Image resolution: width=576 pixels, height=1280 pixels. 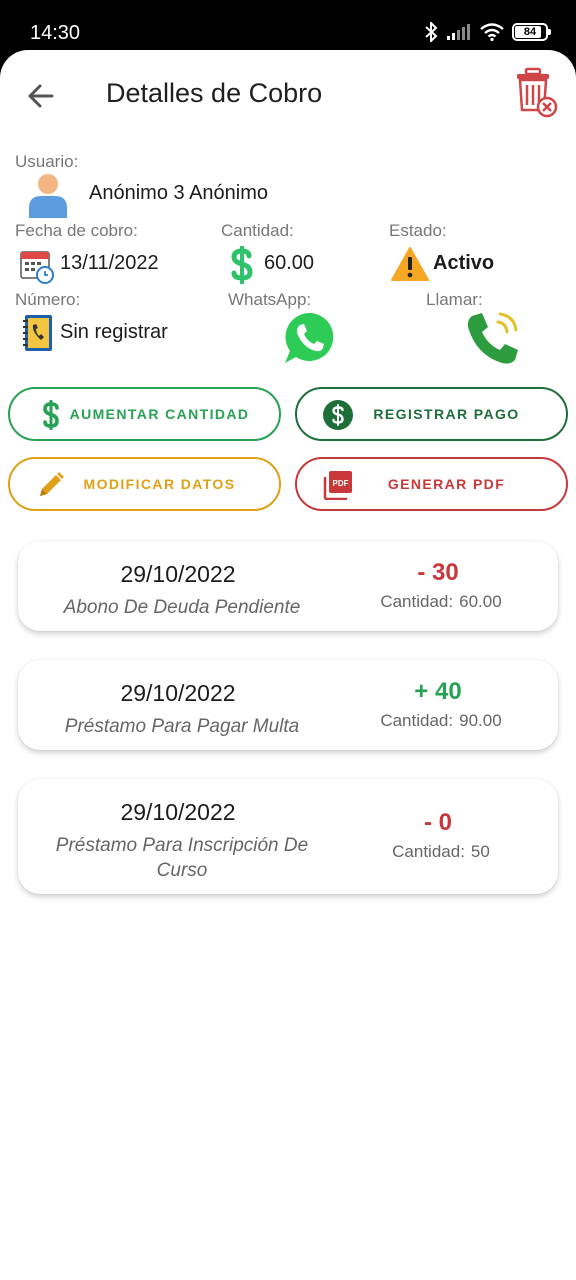 What do you see at coordinates (492, 32) in the screenshot?
I see `wifi-icon` at bounding box center [492, 32].